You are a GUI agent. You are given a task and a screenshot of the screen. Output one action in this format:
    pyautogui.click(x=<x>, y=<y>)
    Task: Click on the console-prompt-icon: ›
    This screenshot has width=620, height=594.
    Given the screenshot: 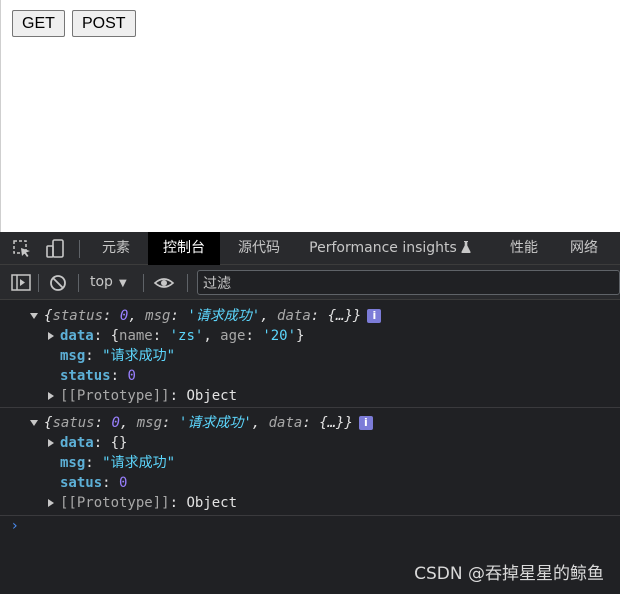 What is the action you would take?
    pyautogui.click(x=15, y=526)
    